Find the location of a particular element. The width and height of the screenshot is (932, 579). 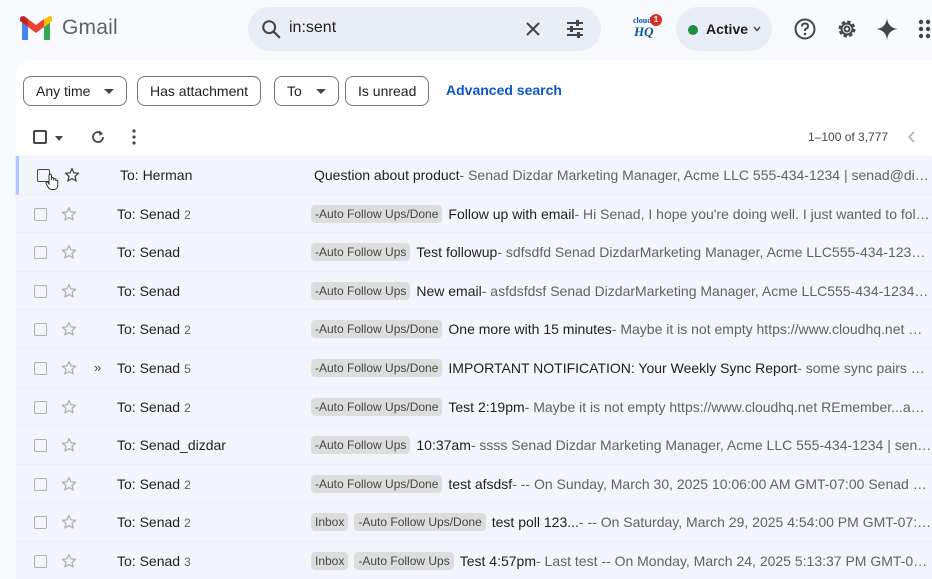

refresh-icon is located at coordinates (98, 137).